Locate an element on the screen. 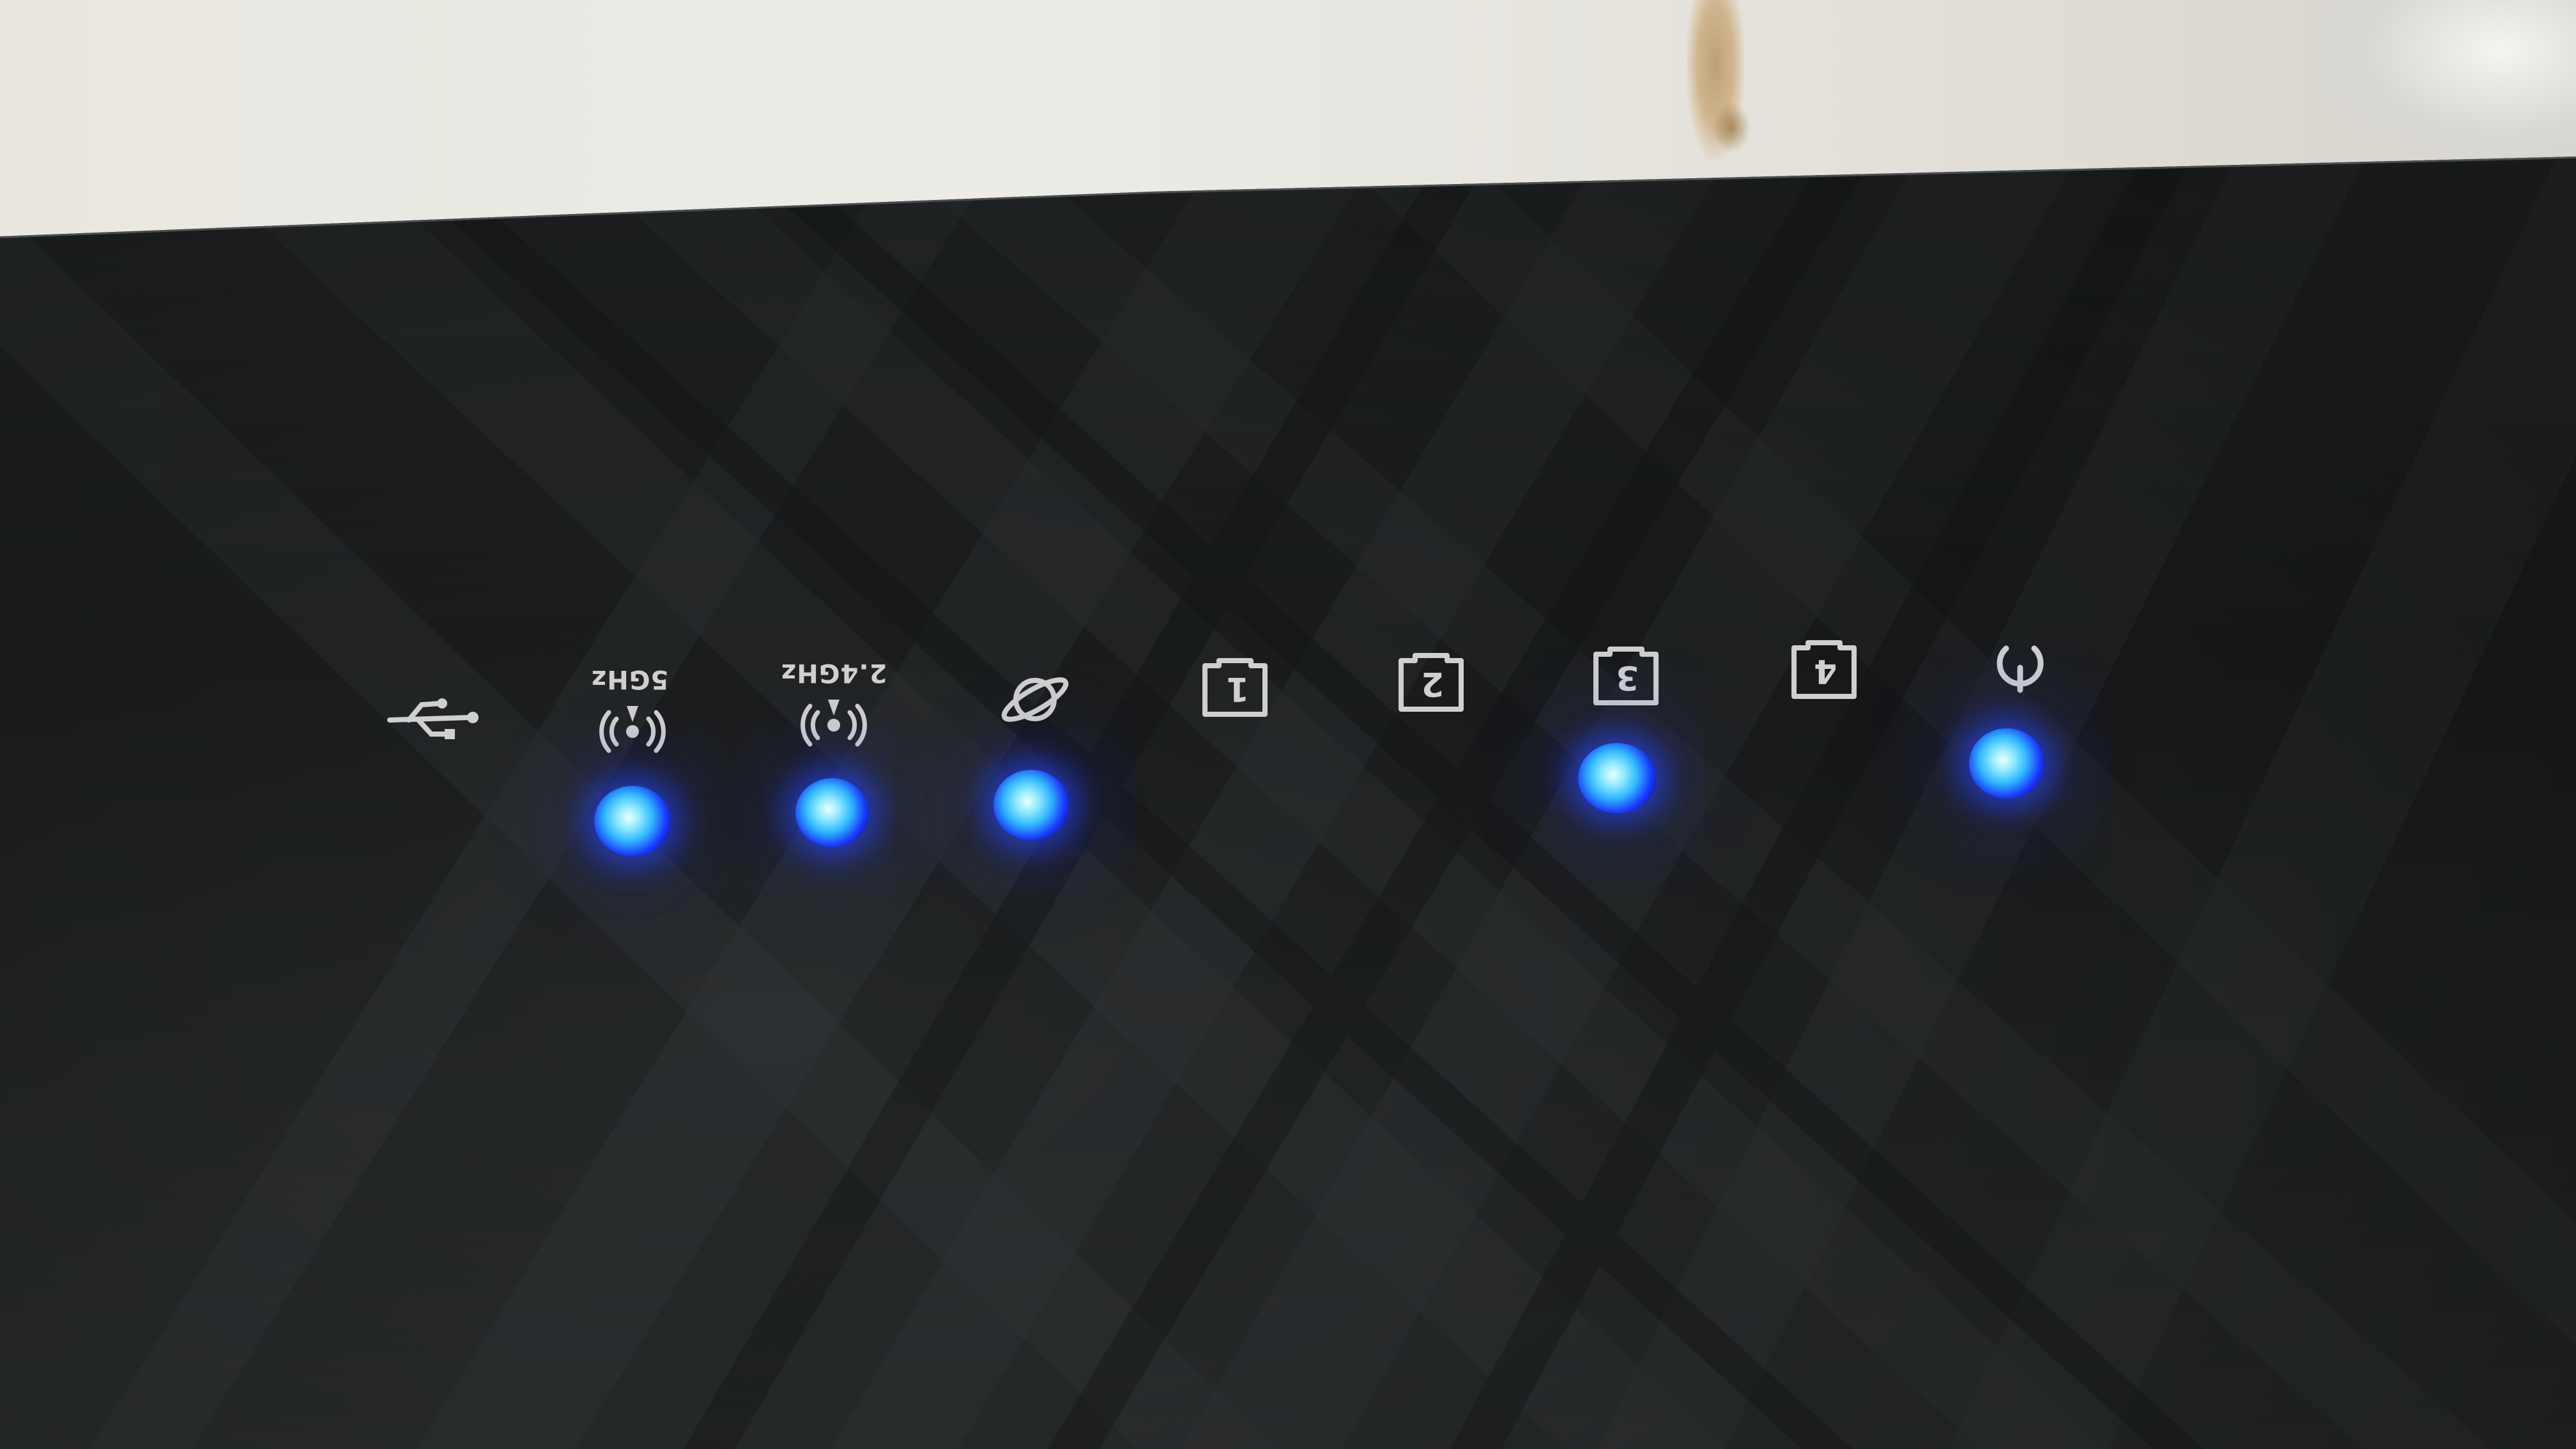 The width and height of the screenshot is (2576, 1449). lan-port-3-number: 3 is located at coordinates (1627, 677).